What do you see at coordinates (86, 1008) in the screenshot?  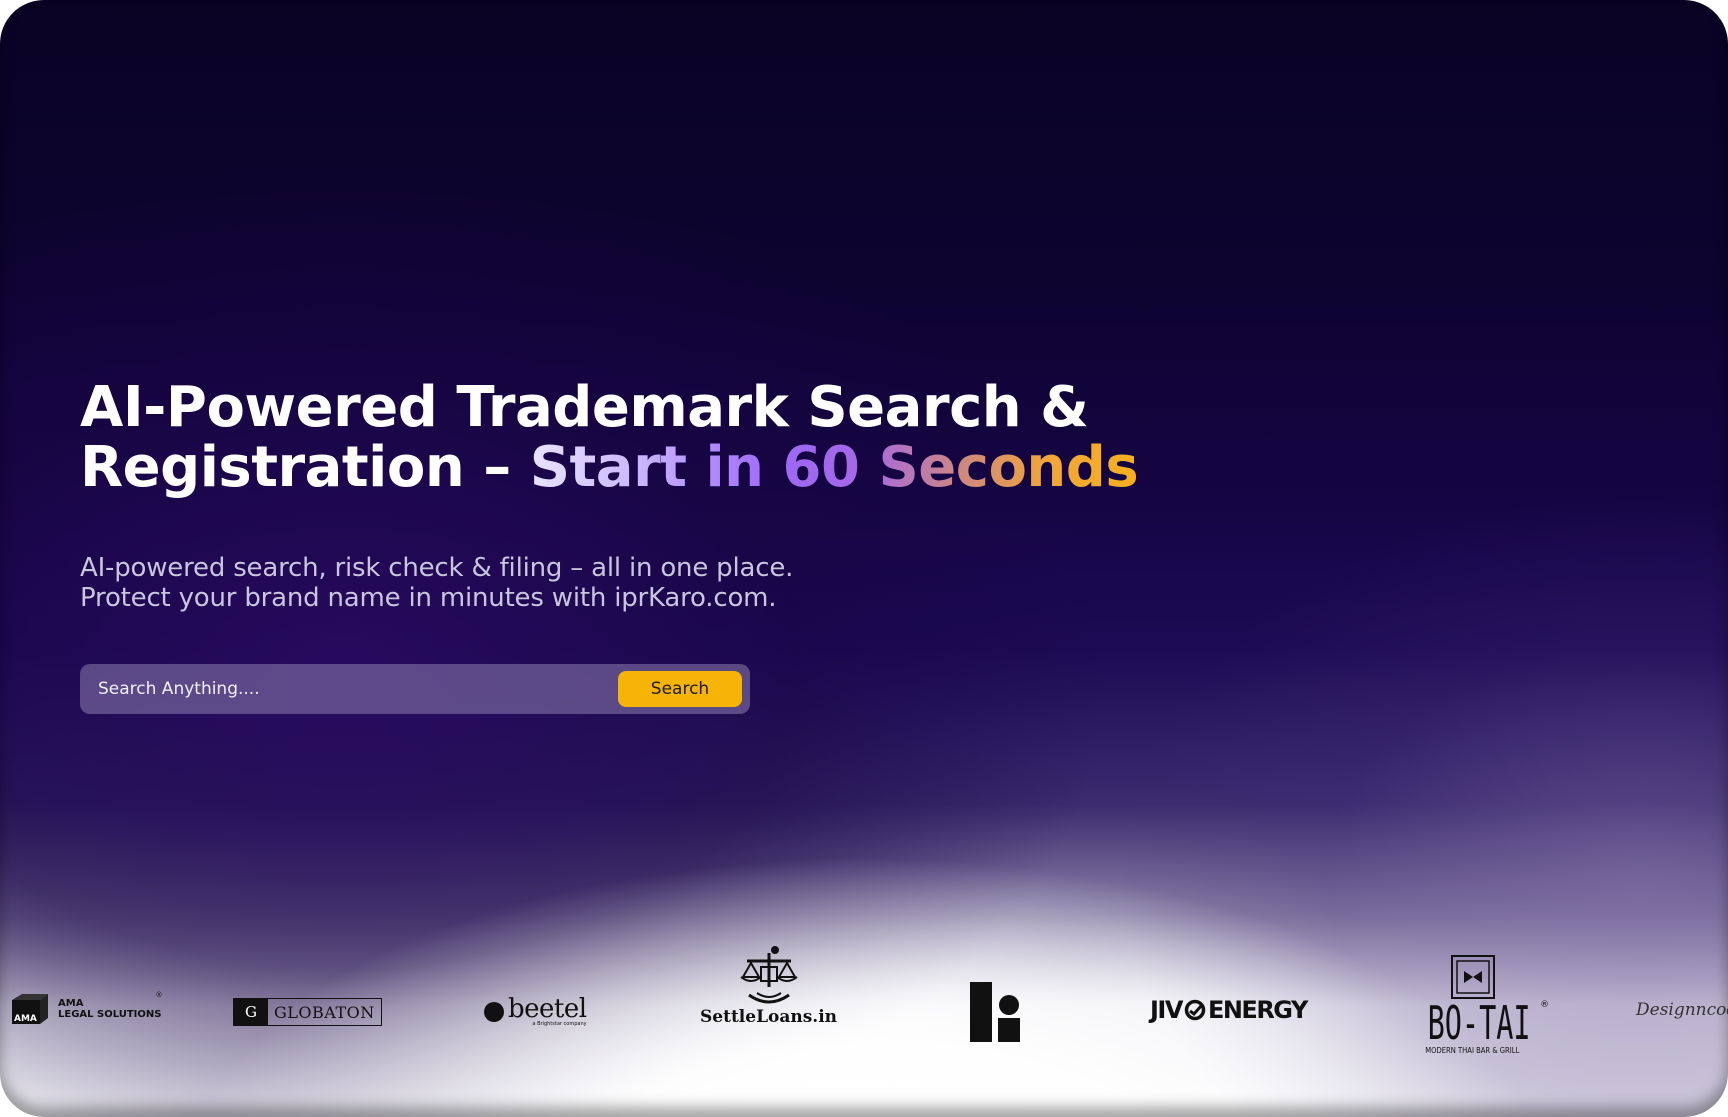 I see `logo-ama-legal-solutions: AMA AMA LEGAL SOLUTIONS ®` at bounding box center [86, 1008].